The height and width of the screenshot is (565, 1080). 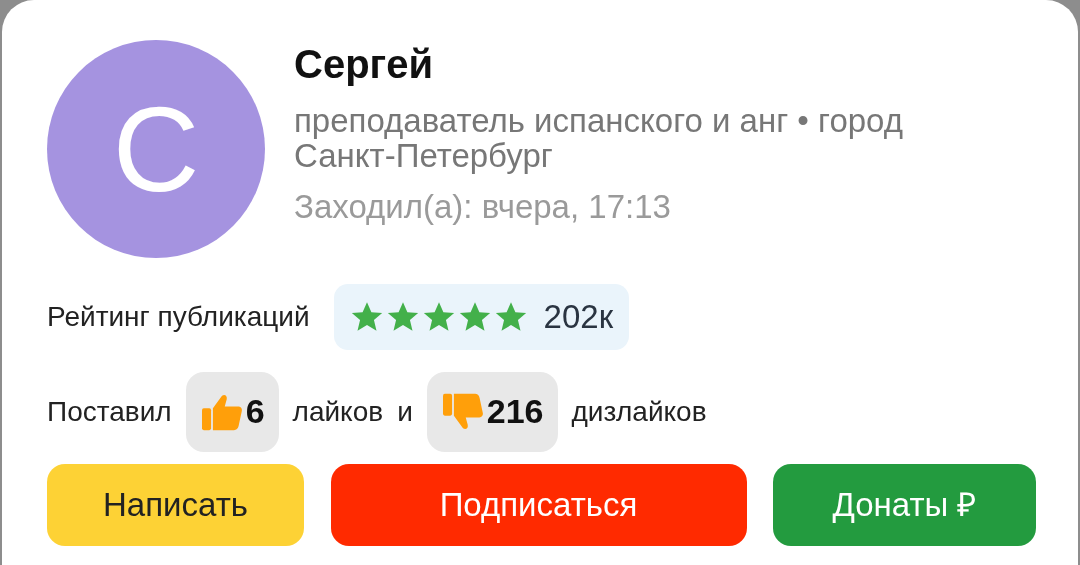 What do you see at coordinates (255, 411) in the screenshot?
I see `like-count: 6` at bounding box center [255, 411].